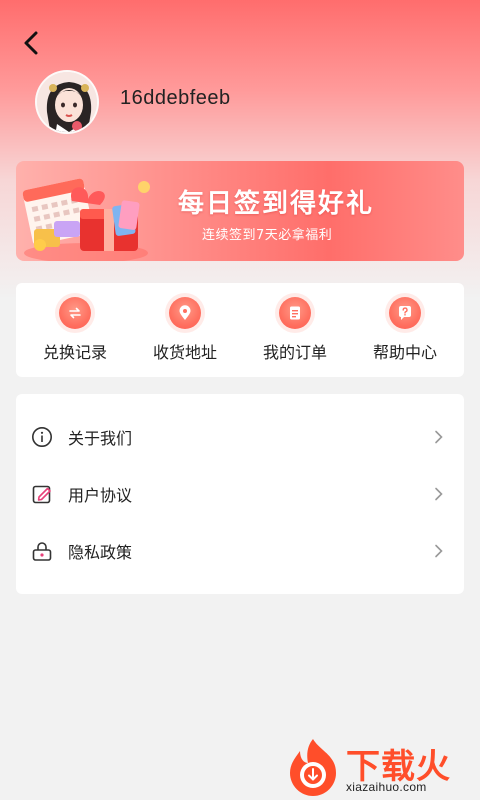  What do you see at coordinates (75, 313) in the screenshot?
I see `exchange-icon` at bounding box center [75, 313].